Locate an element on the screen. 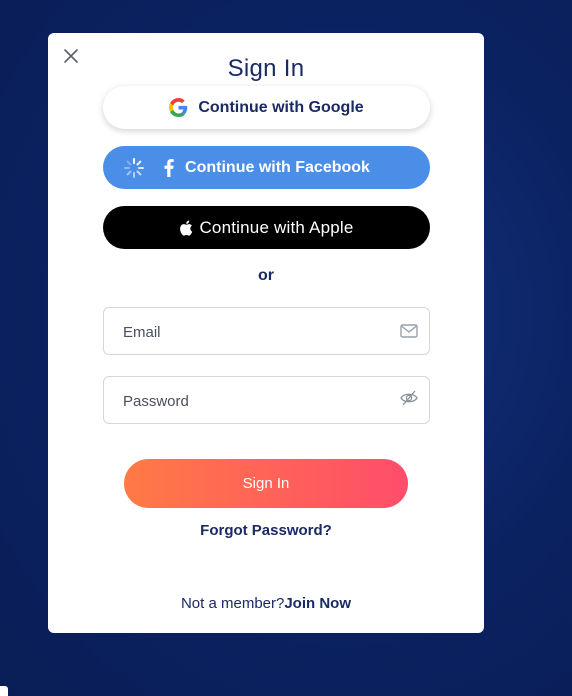  email-field is located at coordinates (253, 332).